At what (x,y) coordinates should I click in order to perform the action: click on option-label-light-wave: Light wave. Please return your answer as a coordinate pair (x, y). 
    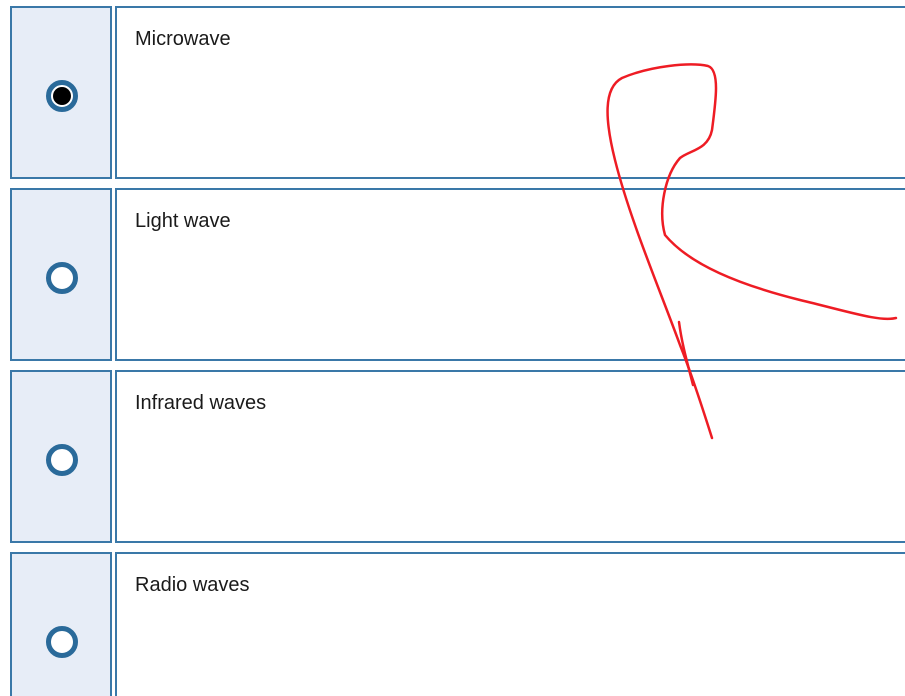
    Looking at the image, I should click on (183, 221).